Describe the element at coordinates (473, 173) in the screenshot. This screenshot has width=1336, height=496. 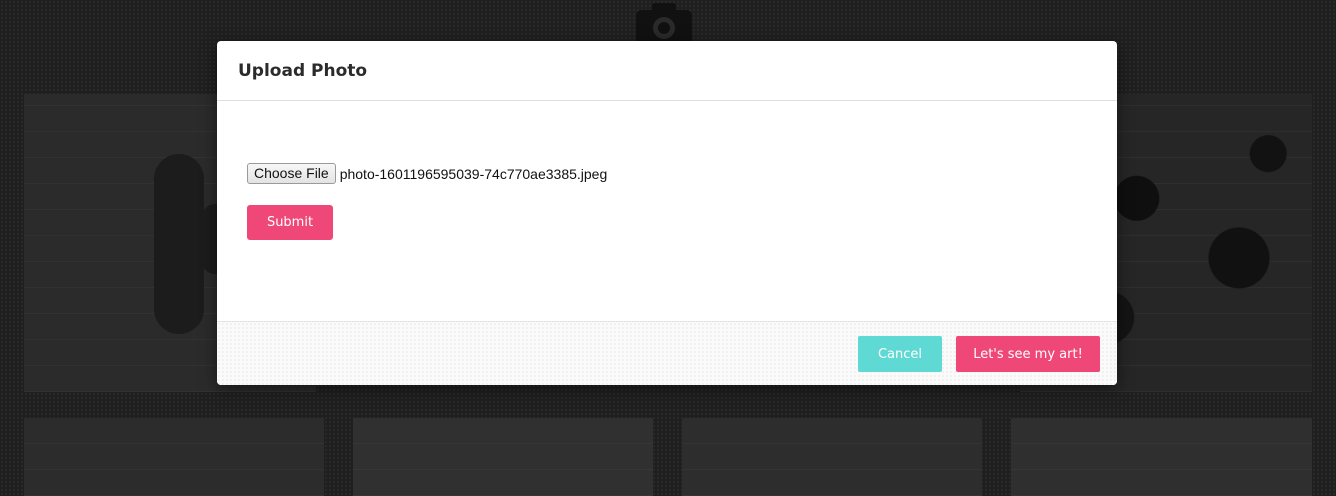
I see `selected-file-name: photo-1601196595039-74c770ae3385.jpeg` at that location.